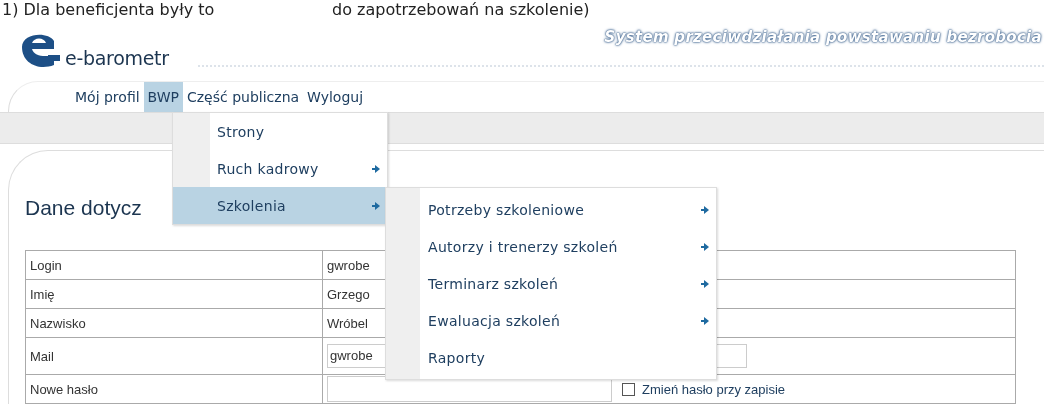 This screenshot has width=1044, height=406. What do you see at coordinates (58, 323) in the screenshot?
I see `field-label: Nazwisko` at bounding box center [58, 323].